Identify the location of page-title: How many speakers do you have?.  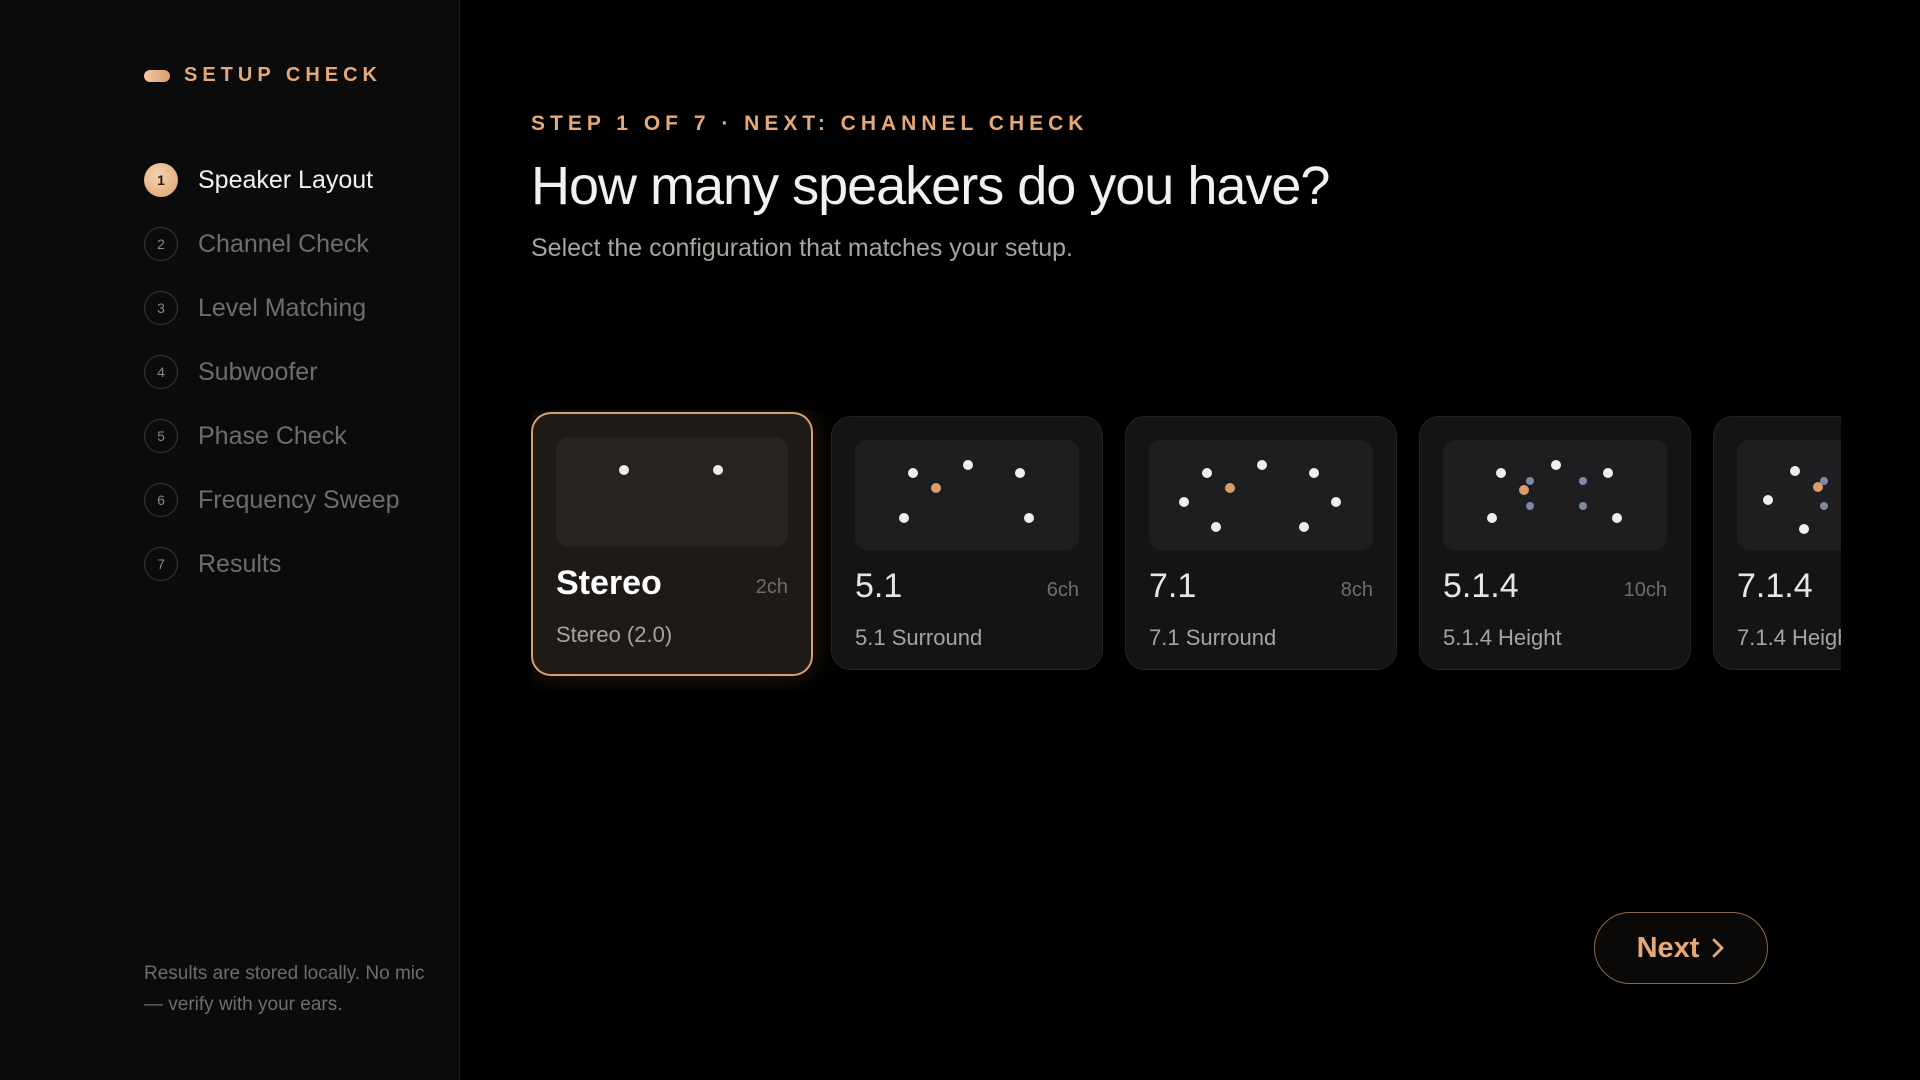
(930, 186).